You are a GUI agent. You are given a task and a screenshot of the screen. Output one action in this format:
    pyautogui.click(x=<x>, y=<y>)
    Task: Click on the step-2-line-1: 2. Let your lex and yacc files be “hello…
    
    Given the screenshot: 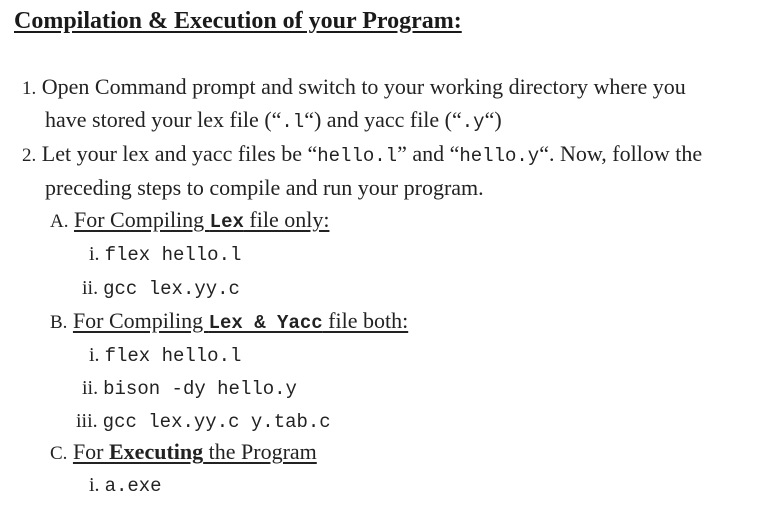 What is the action you would take?
    pyautogui.click(x=362, y=155)
    